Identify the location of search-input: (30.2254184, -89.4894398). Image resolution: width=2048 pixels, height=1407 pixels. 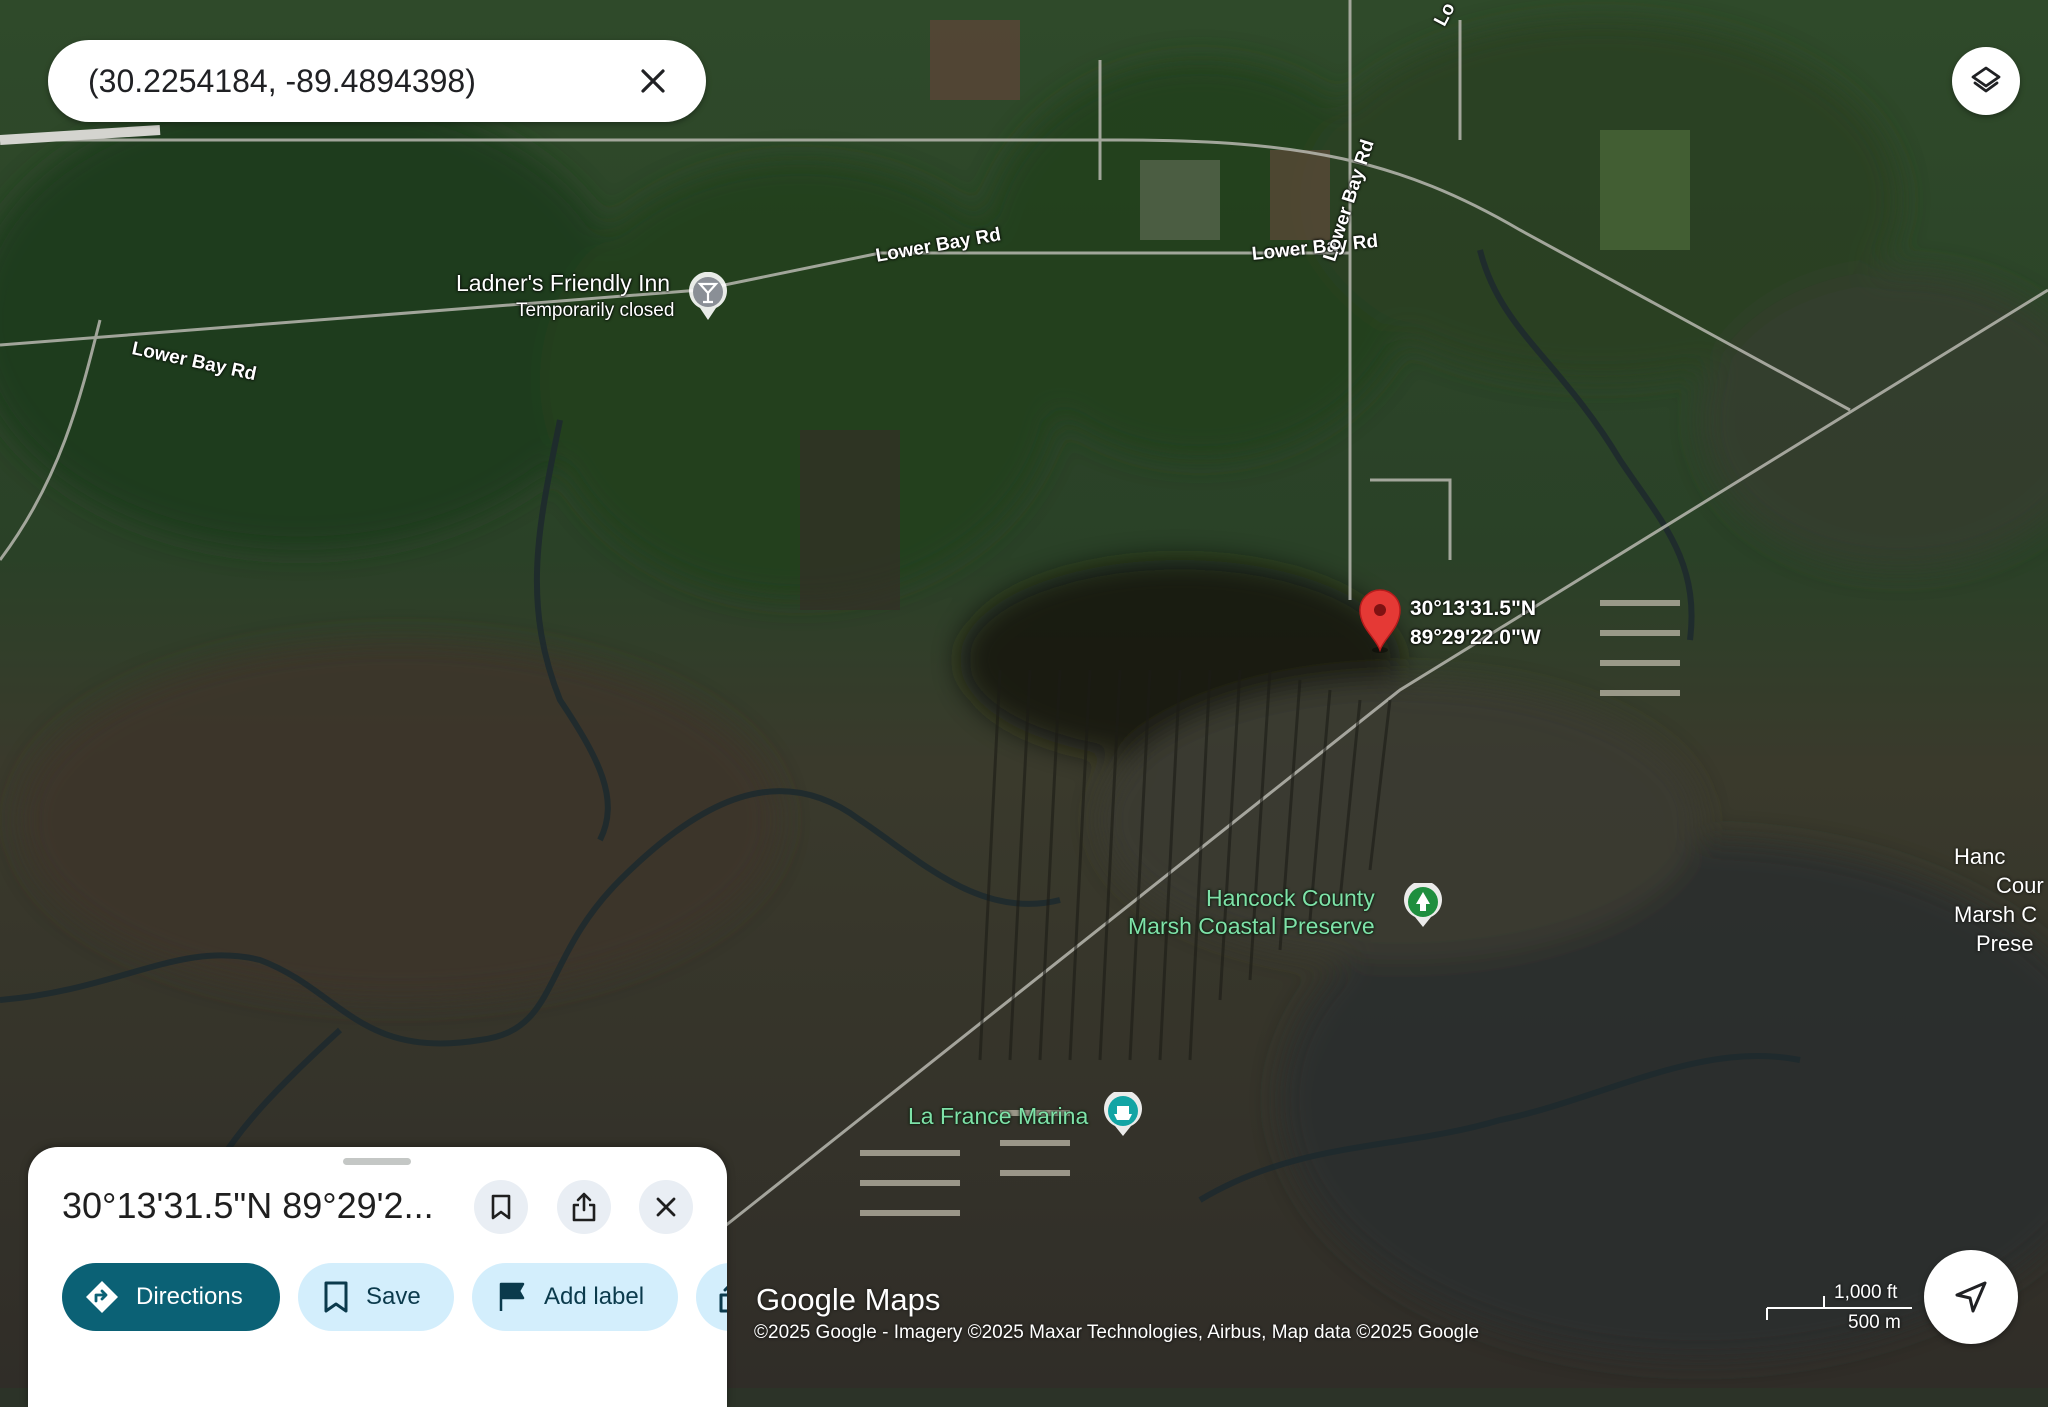
(358, 81).